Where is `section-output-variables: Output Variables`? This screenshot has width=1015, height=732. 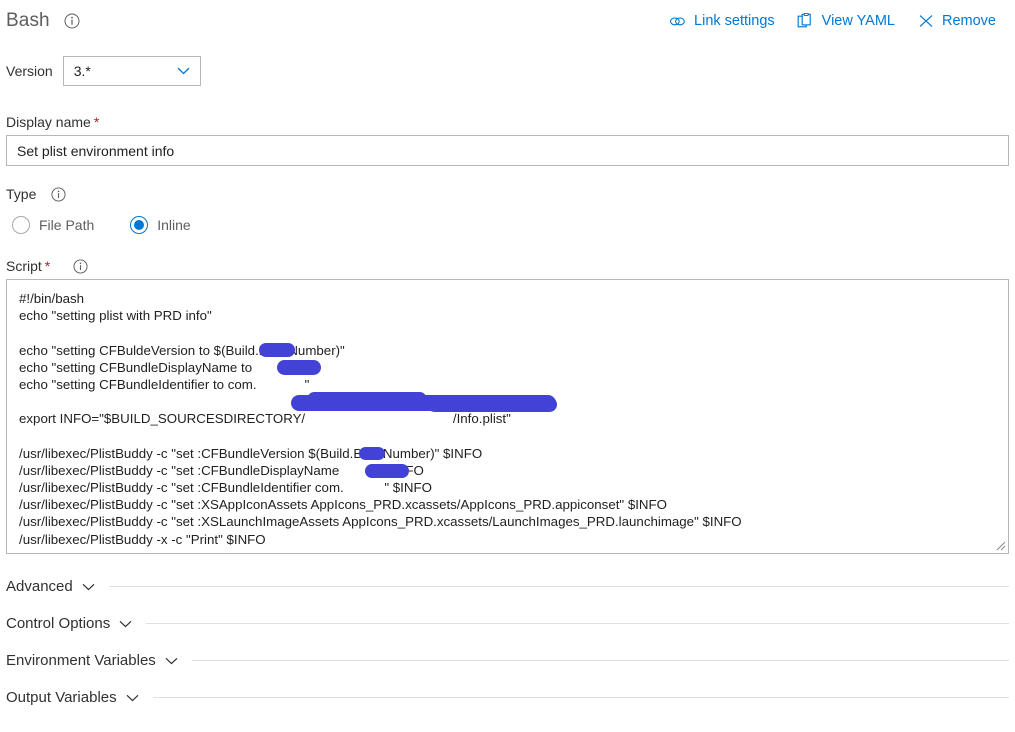
section-output-variables: Output Variables is located at coordinates (507, 697).